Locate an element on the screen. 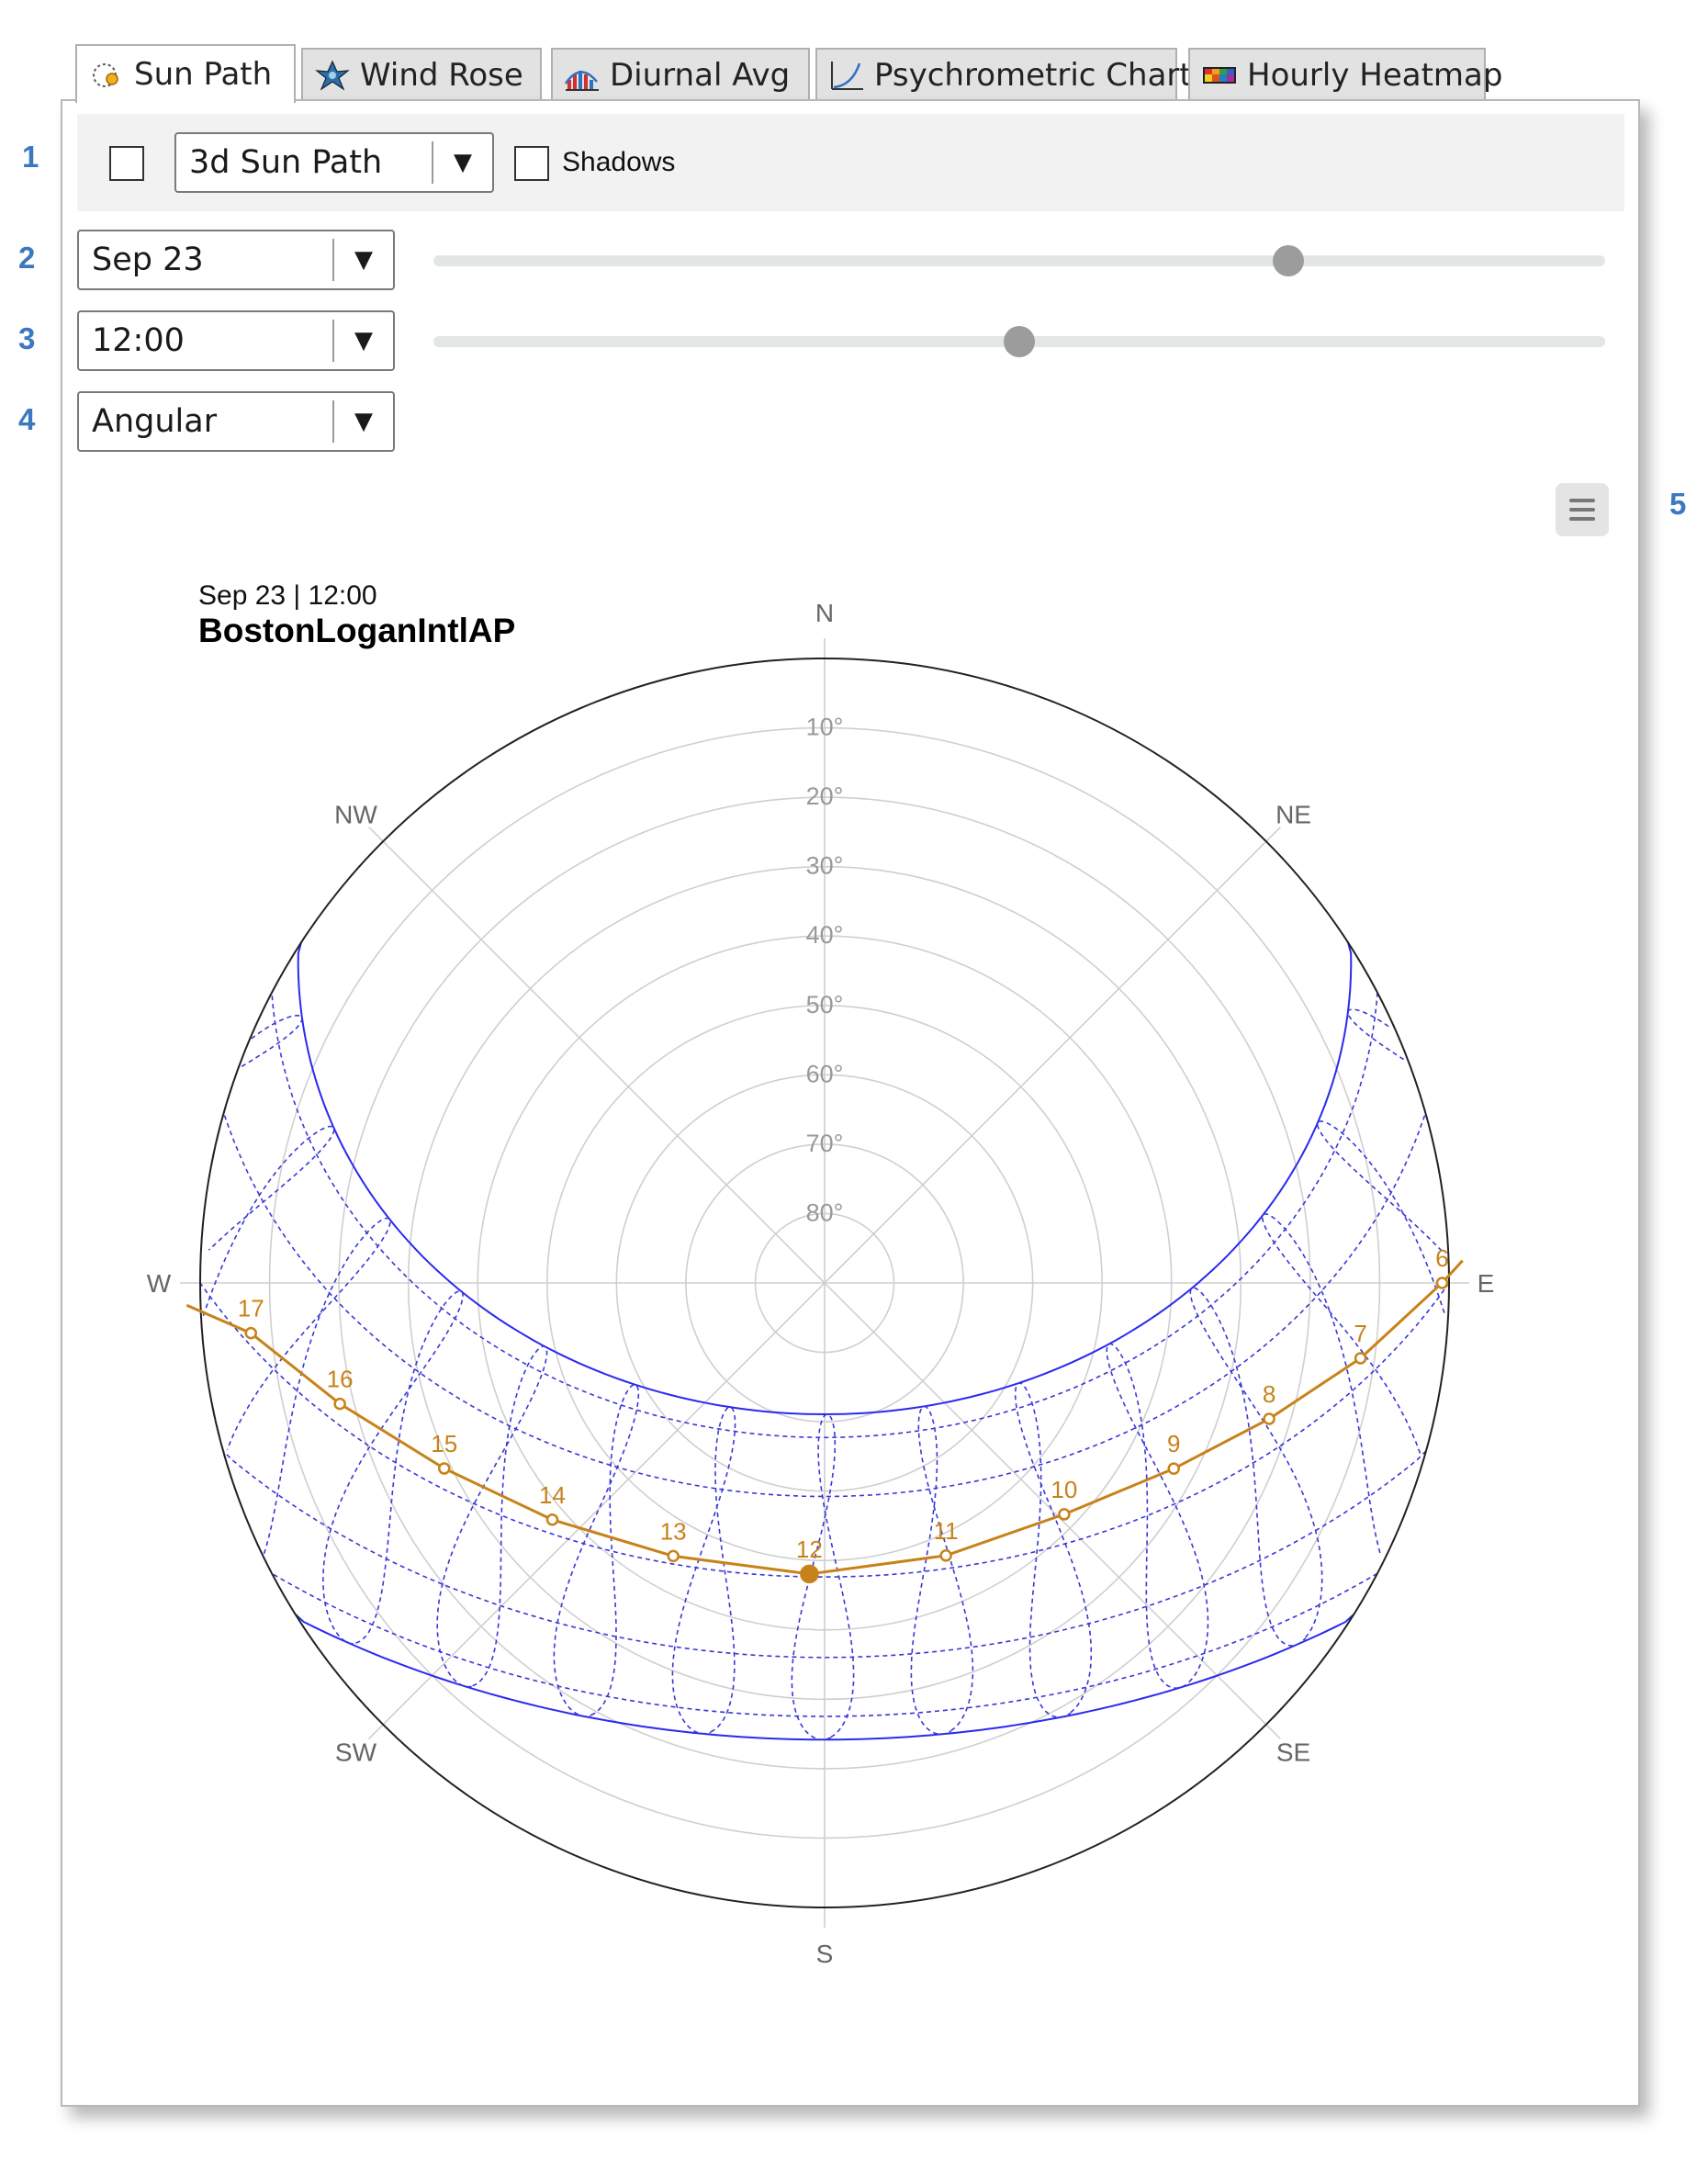 The image size is (1708, 2160). compass-label-e: E is located at coordinates (1487, 1283).